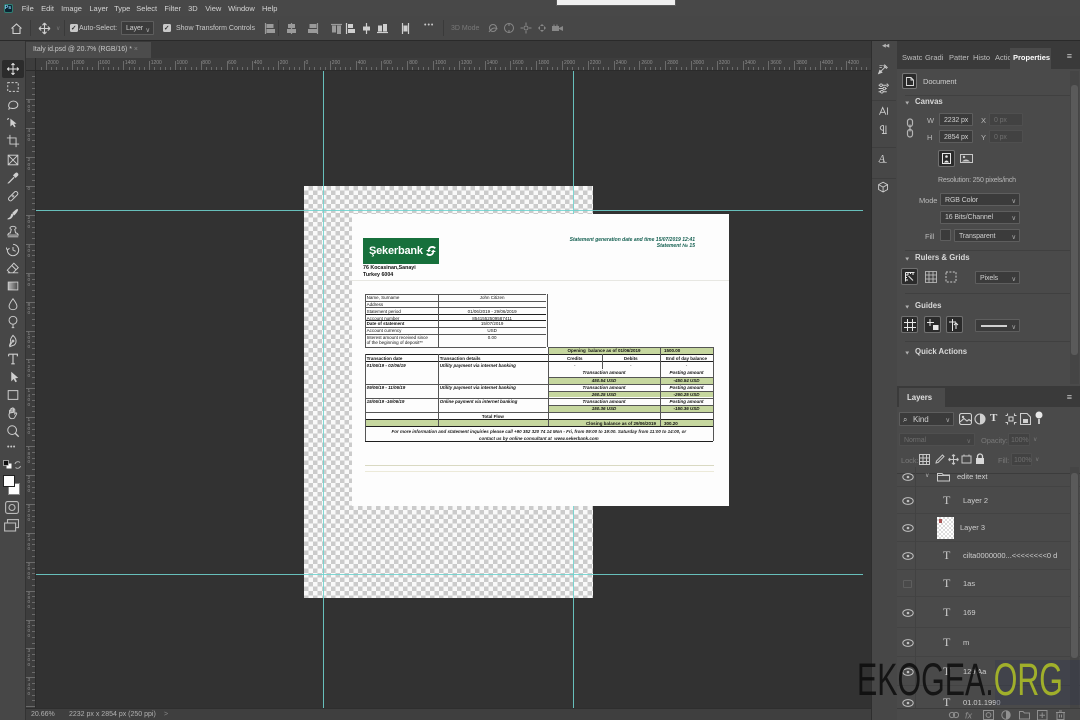 Image resolution: width=1080 pixels, height=720 pixels. I want to click on svg-text: A, so click(882, 158).